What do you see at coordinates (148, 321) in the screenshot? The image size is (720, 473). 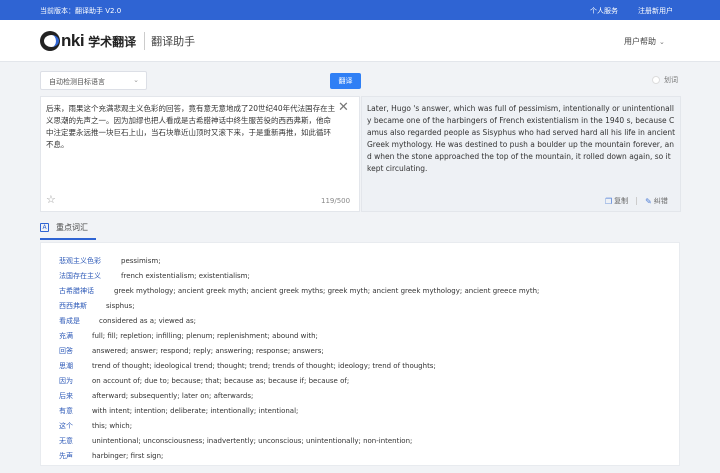 I see `keyword-defs: considered as a; viewed as;` at bounding box center [148, 321].